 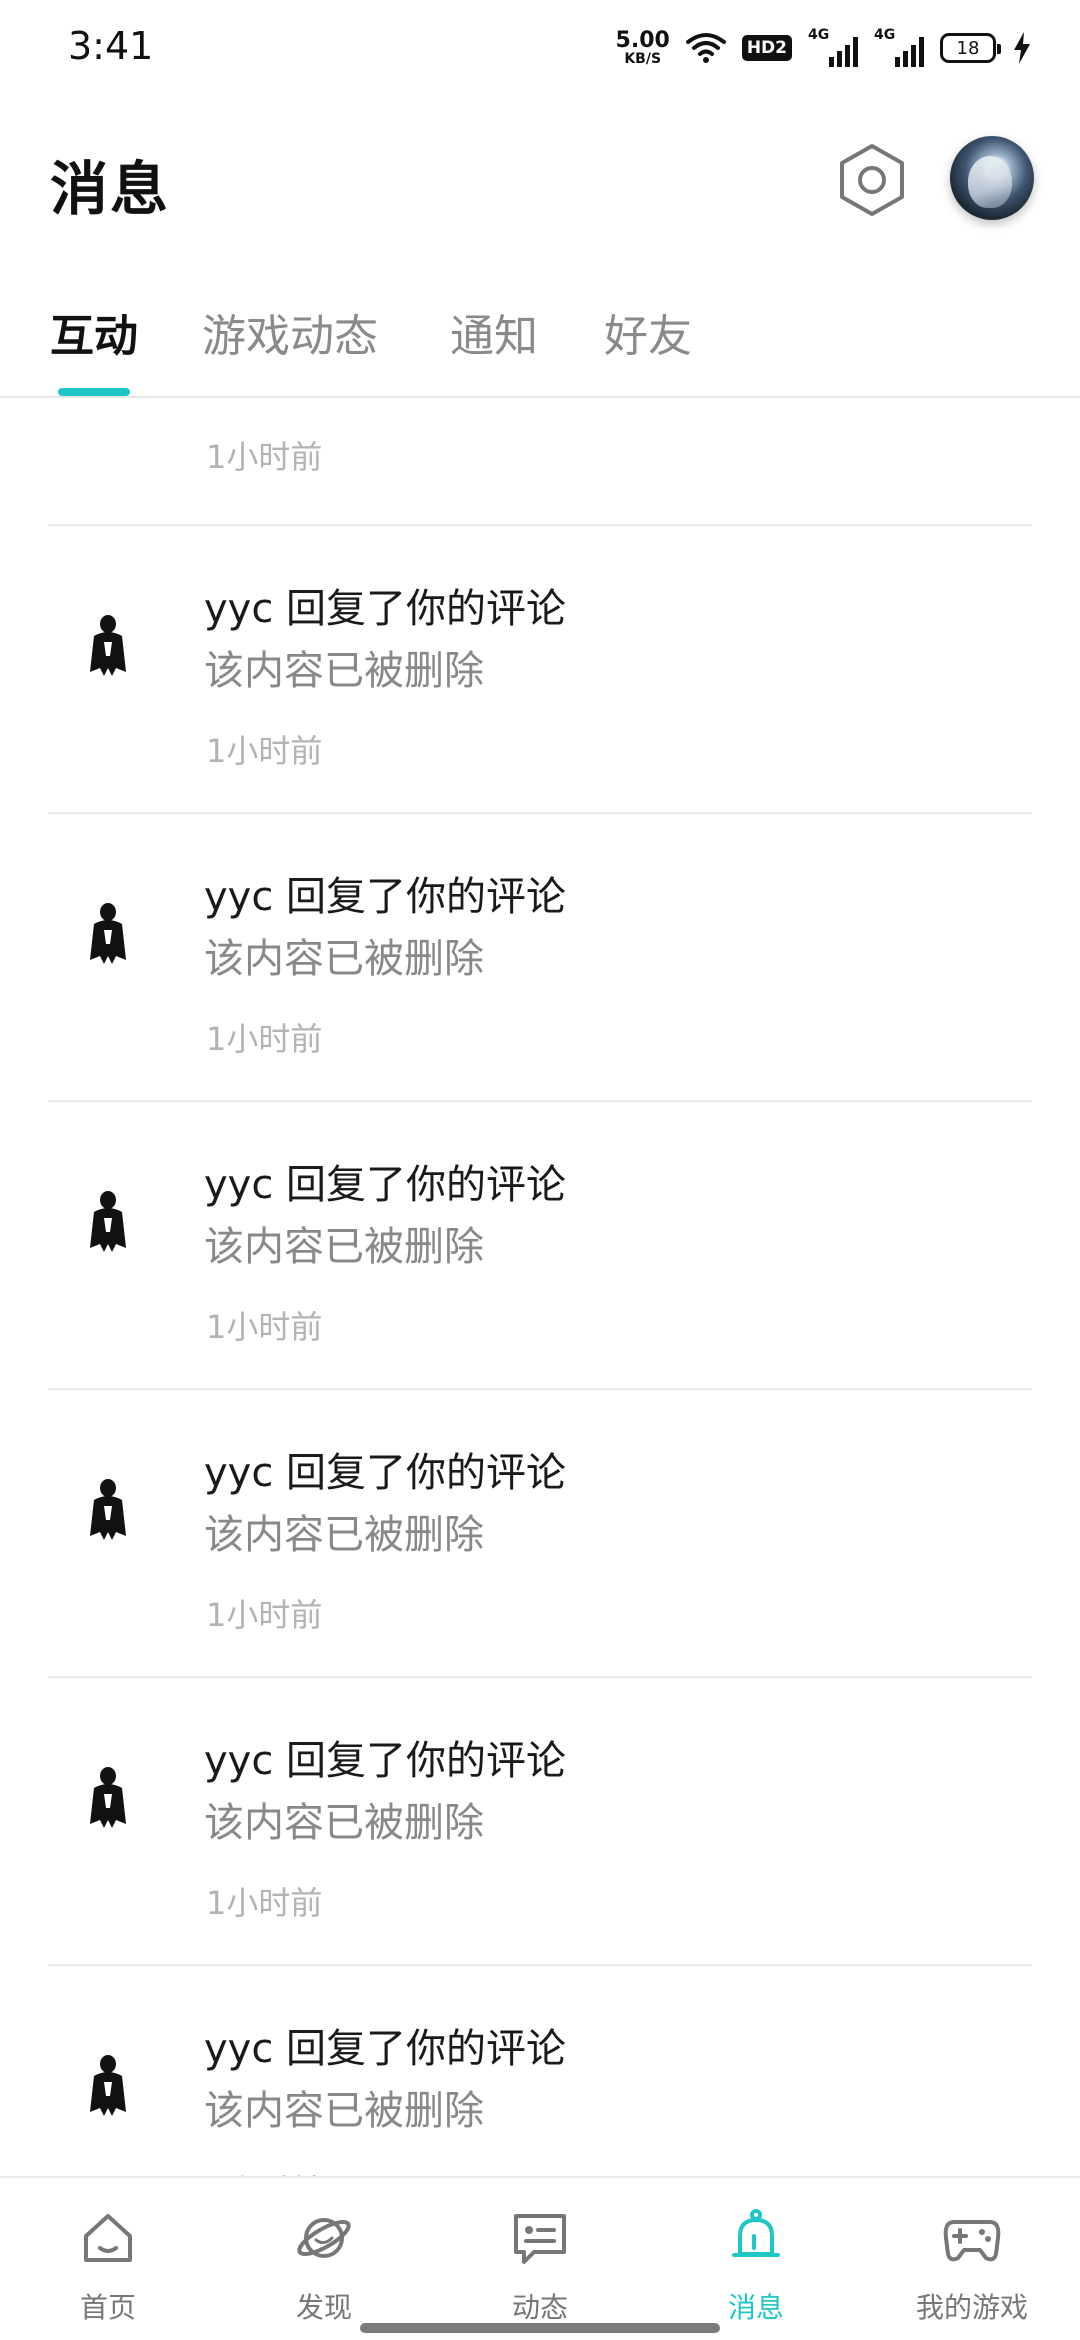 I want to click on home-icon, so click(x=108, y=2238).